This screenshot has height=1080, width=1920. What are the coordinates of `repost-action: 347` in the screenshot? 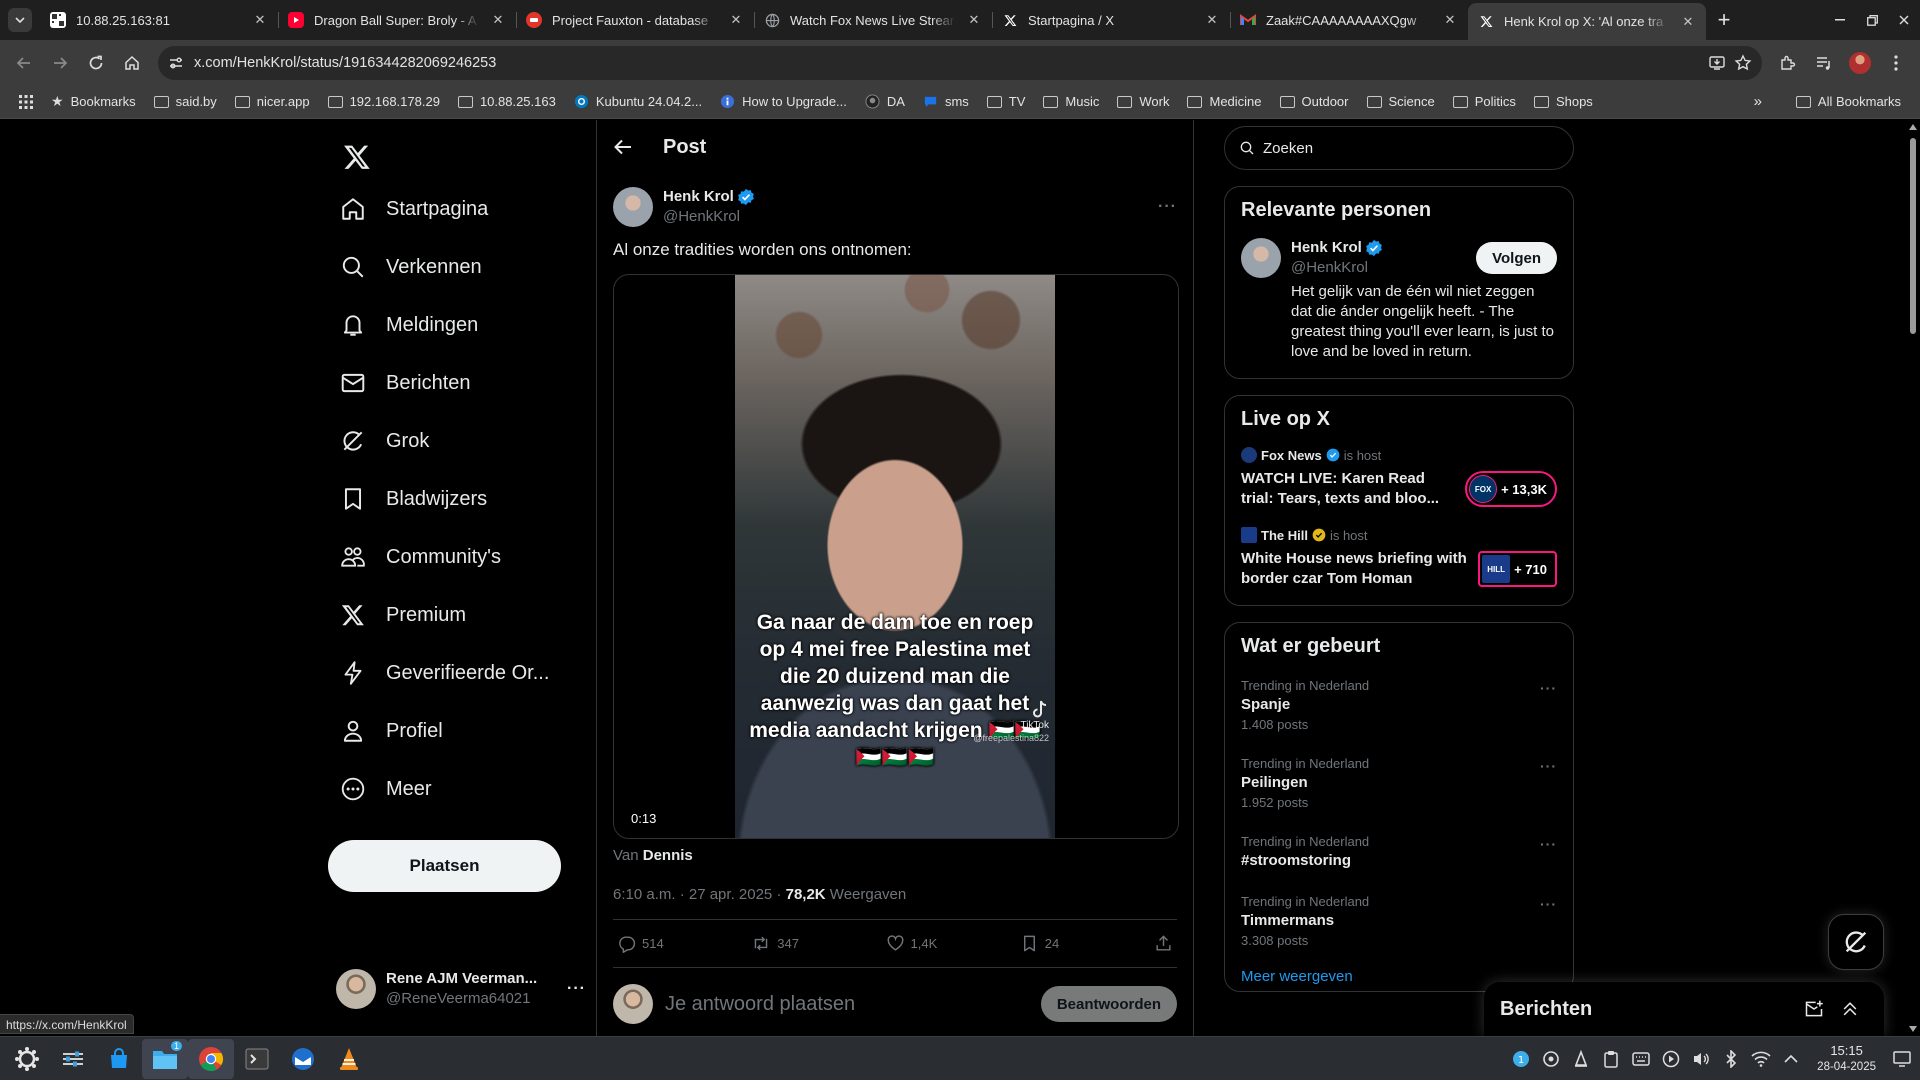 It's located at (806, 943).